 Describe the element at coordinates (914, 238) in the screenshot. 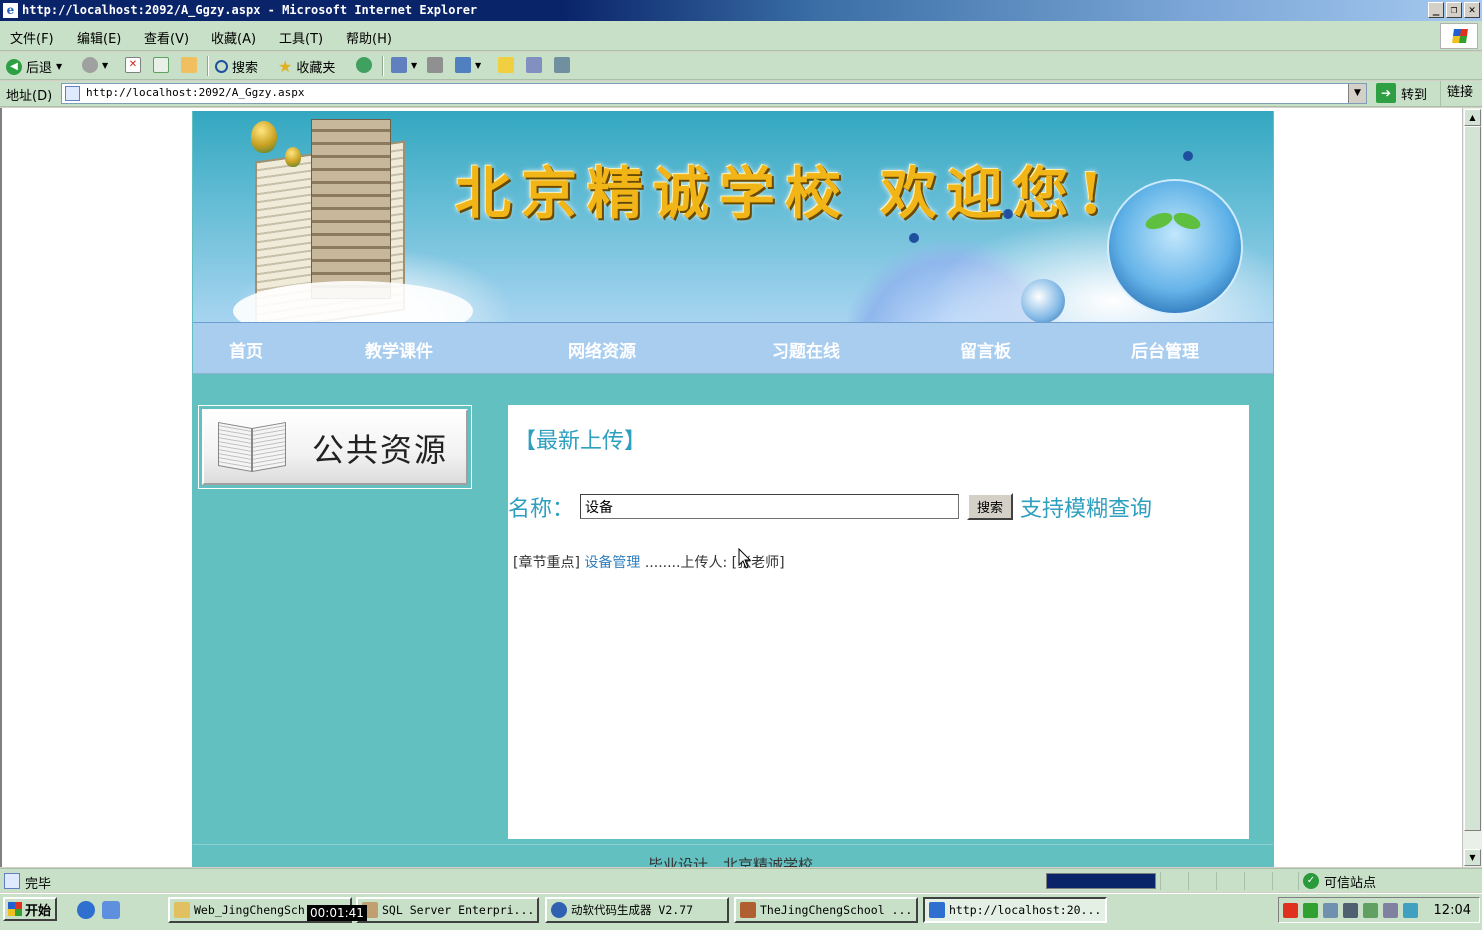

I see `network-node` at that location.